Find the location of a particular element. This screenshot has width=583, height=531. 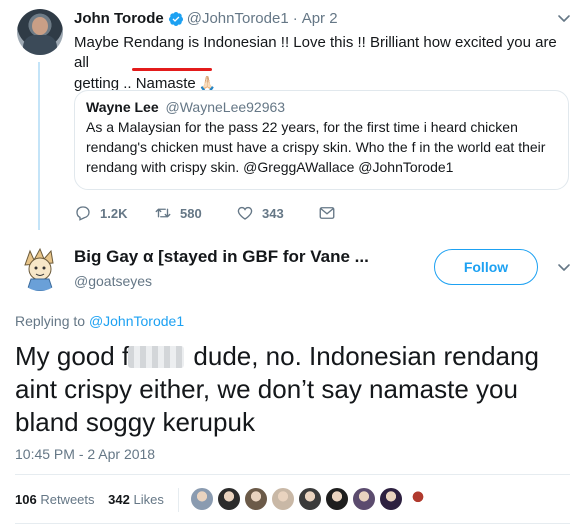

retweets-count: 106 is located at coordinates (26, 499).